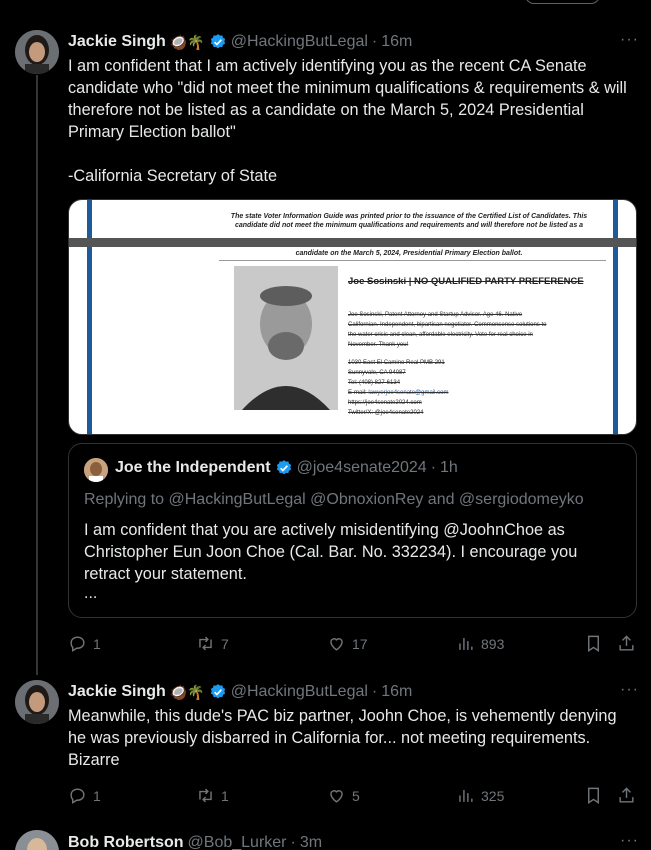  I want to click on author-handle: @Bob_Lurker, so click(237, 842).